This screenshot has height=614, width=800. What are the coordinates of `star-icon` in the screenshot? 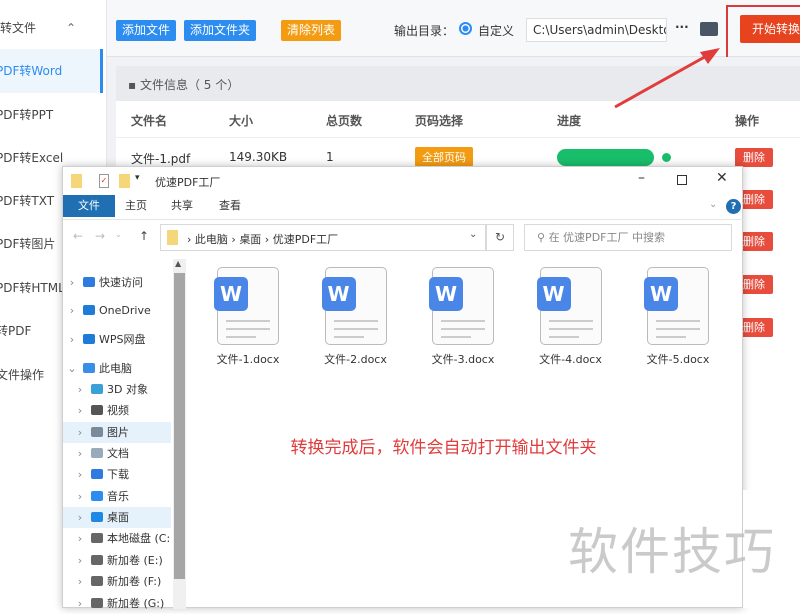 It's located at (89, 282).